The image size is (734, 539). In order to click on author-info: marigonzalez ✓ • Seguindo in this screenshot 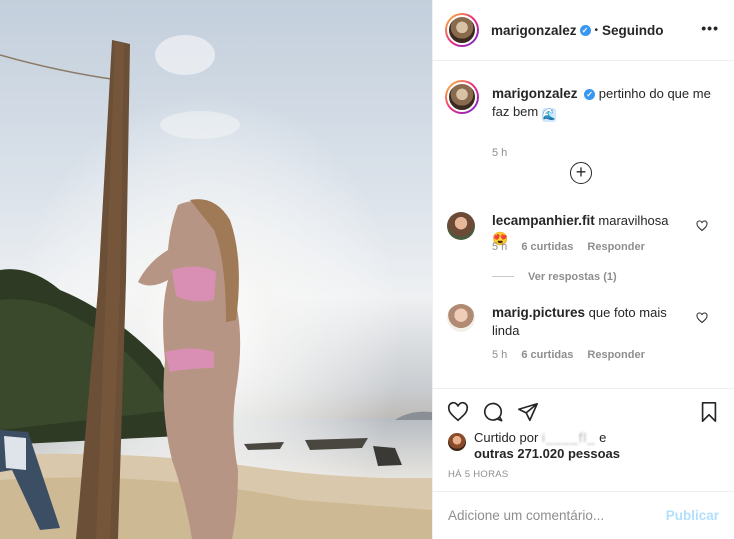, I will do `click(577, 30)`.